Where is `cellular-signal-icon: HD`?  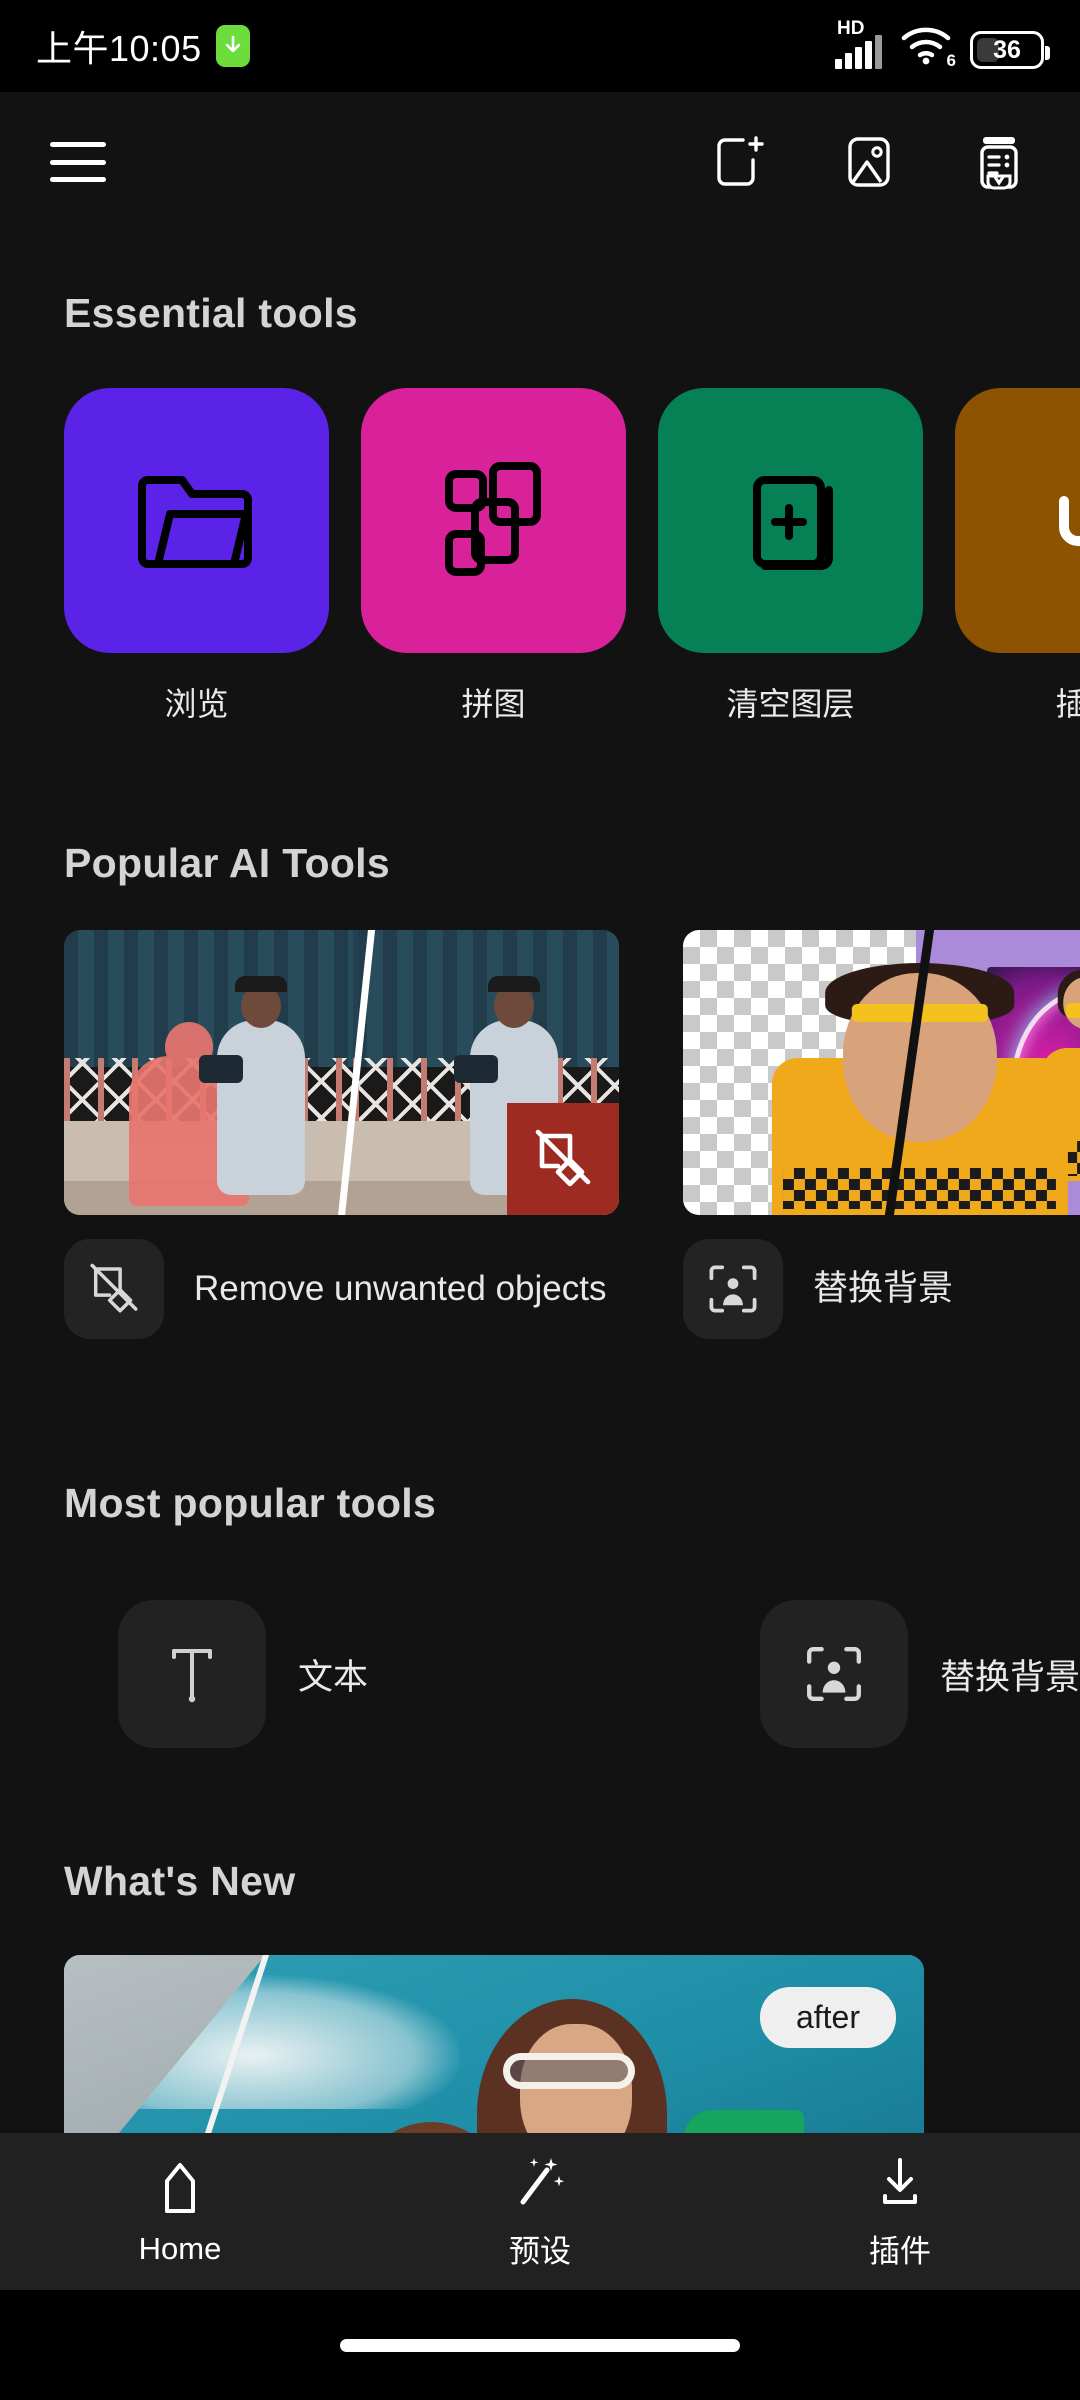 cellular-signal-icon: HD is located at coordinates (858, 44).